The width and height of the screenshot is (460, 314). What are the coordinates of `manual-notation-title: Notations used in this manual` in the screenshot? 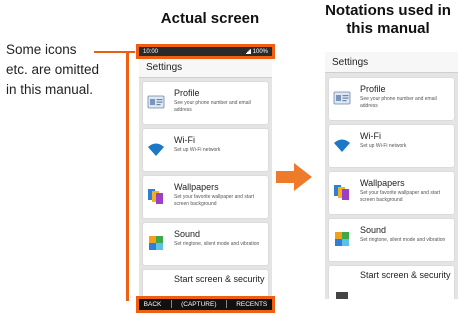 It's located at (388, 20).